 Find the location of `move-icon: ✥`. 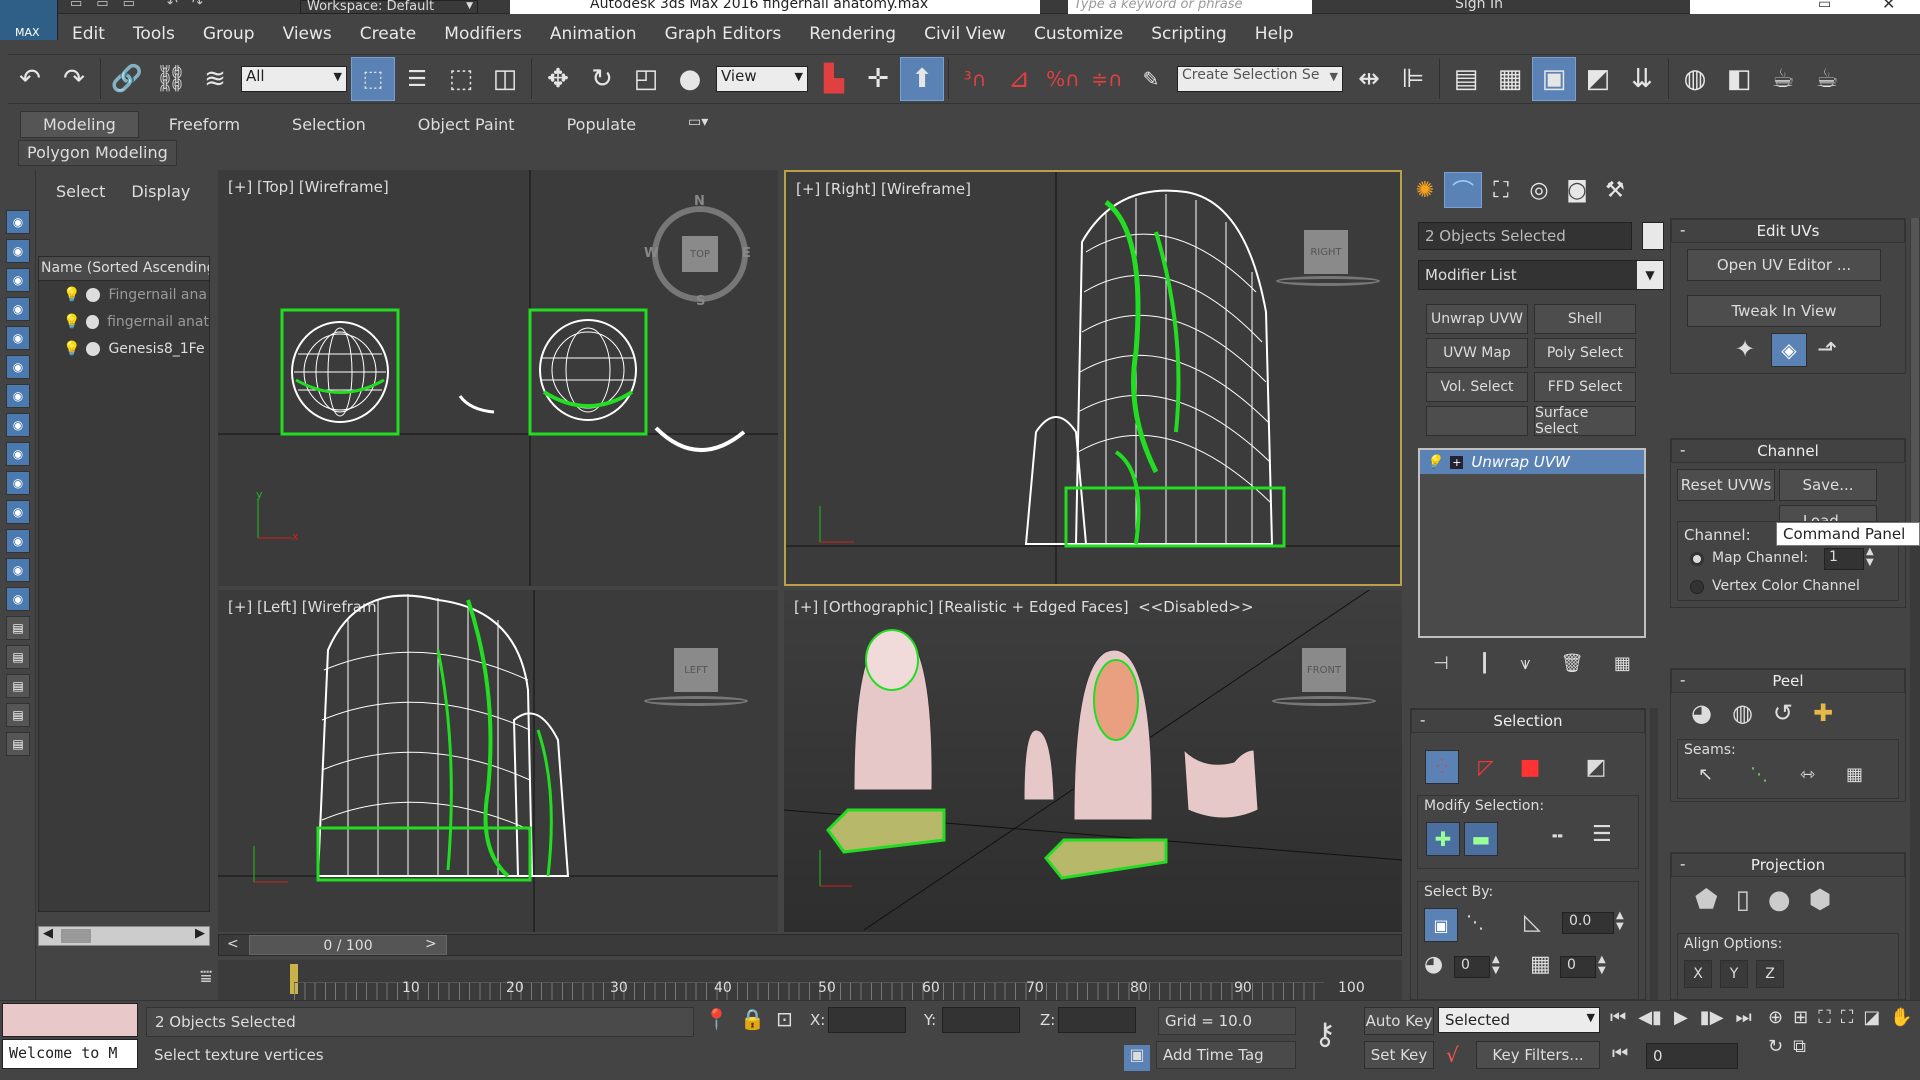

move-icon: ✥ is located at coordinates (558, 79).